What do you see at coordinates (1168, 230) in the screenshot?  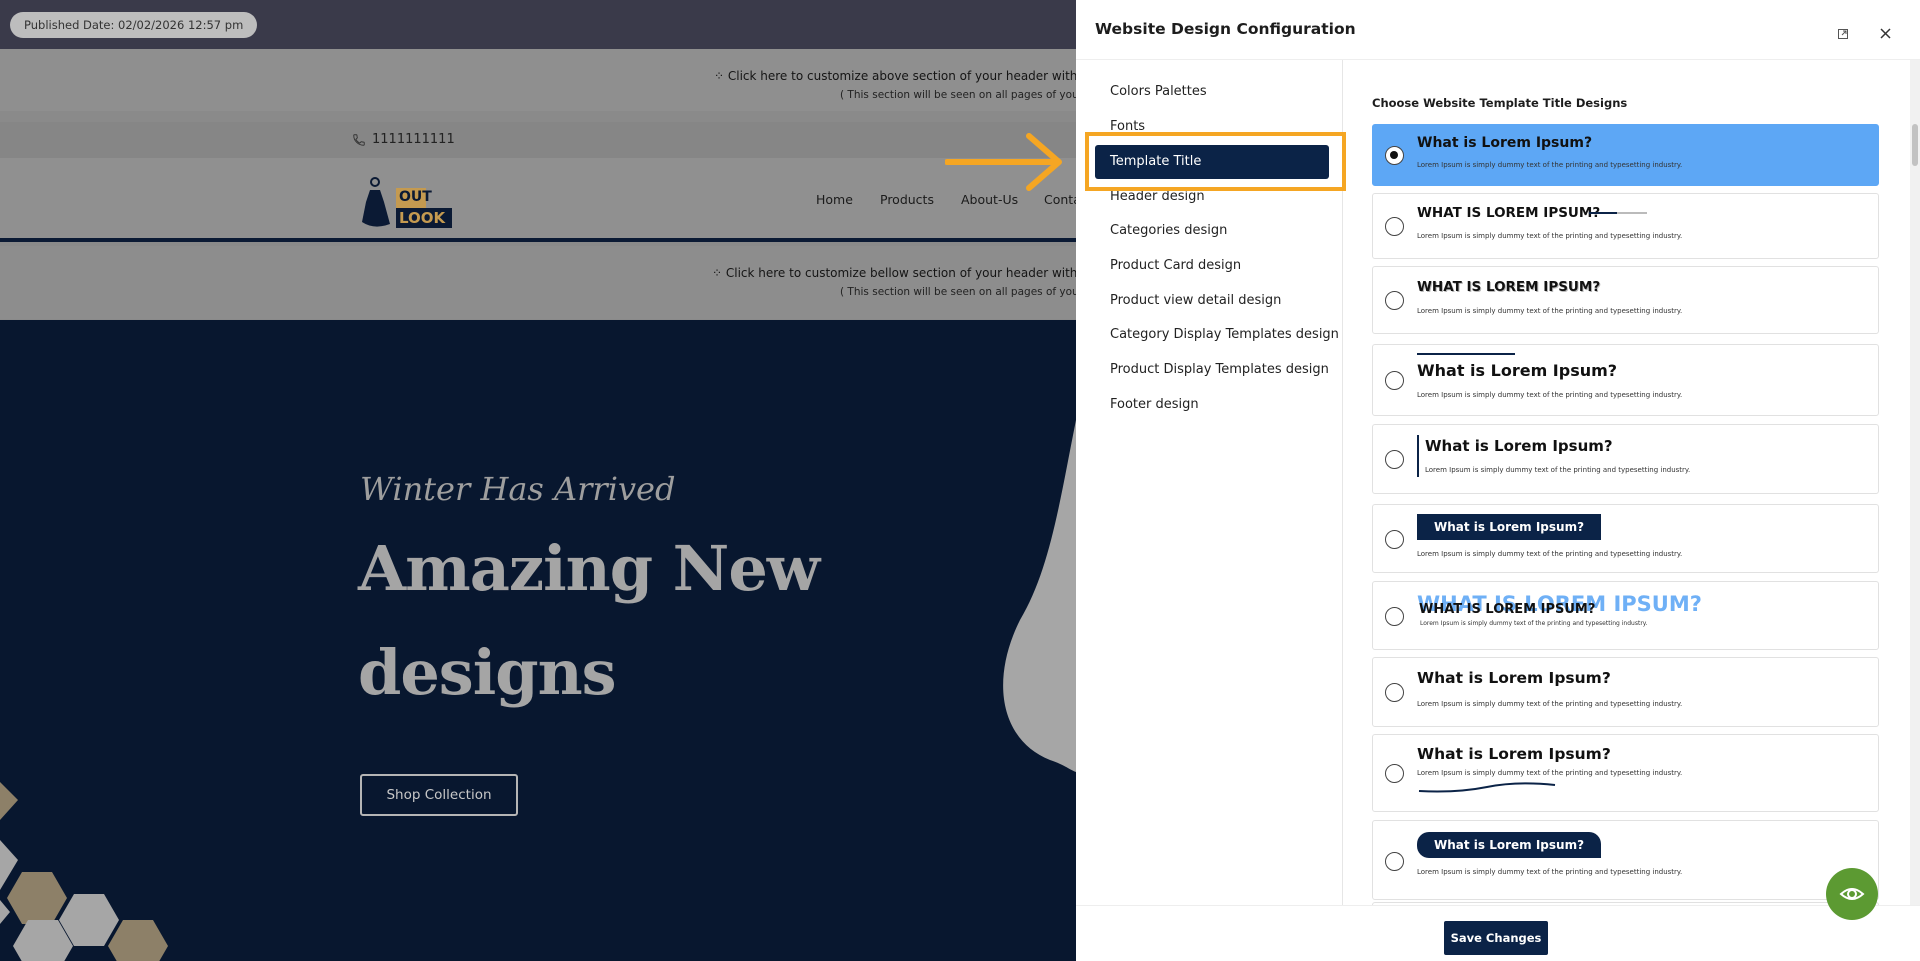 I see `menu-categories-design: Categories design` at bounding box center [1168, 230].